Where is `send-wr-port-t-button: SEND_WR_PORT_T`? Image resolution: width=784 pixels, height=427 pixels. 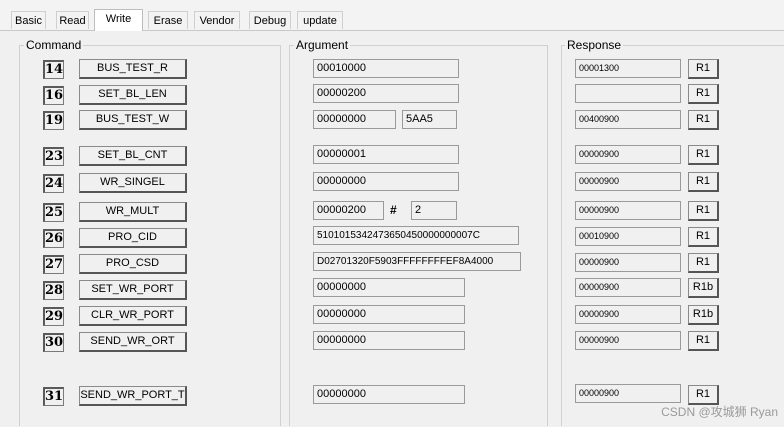
send-wr-port-t-button: SEND_WR_PORT_T is located at coordinates (133, 396).